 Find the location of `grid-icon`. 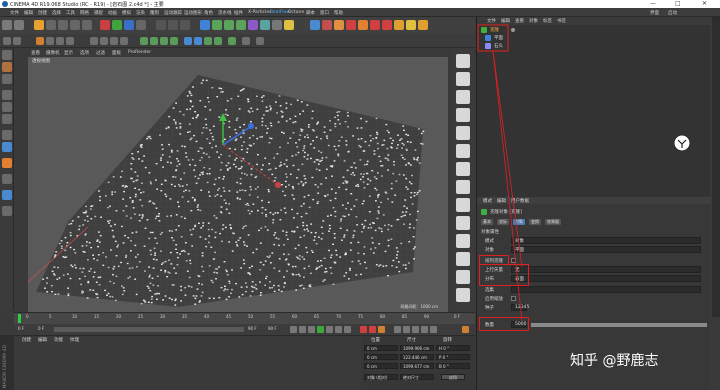

grid-icon is located at coordinates (7, 211).